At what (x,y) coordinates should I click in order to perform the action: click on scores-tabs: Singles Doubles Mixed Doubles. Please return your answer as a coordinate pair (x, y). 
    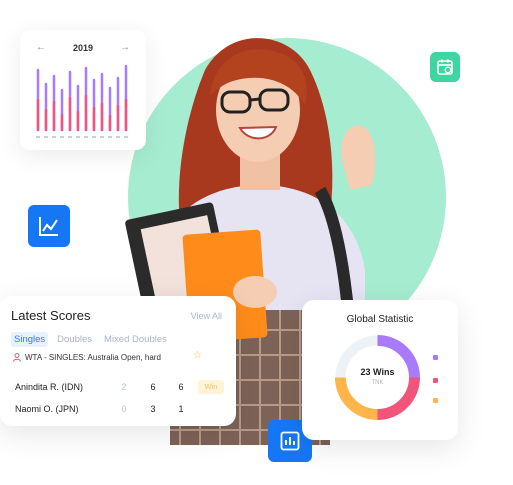
    Looking at the image, I should click on (90, 339).